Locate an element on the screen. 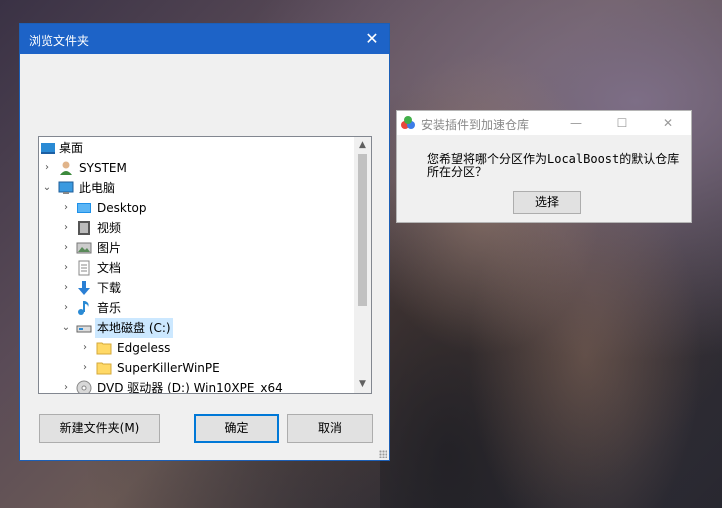 This screenshot has width=722, height=508. window2-title: 安装插件到加速仓库 is located at coordinates (475, 125).